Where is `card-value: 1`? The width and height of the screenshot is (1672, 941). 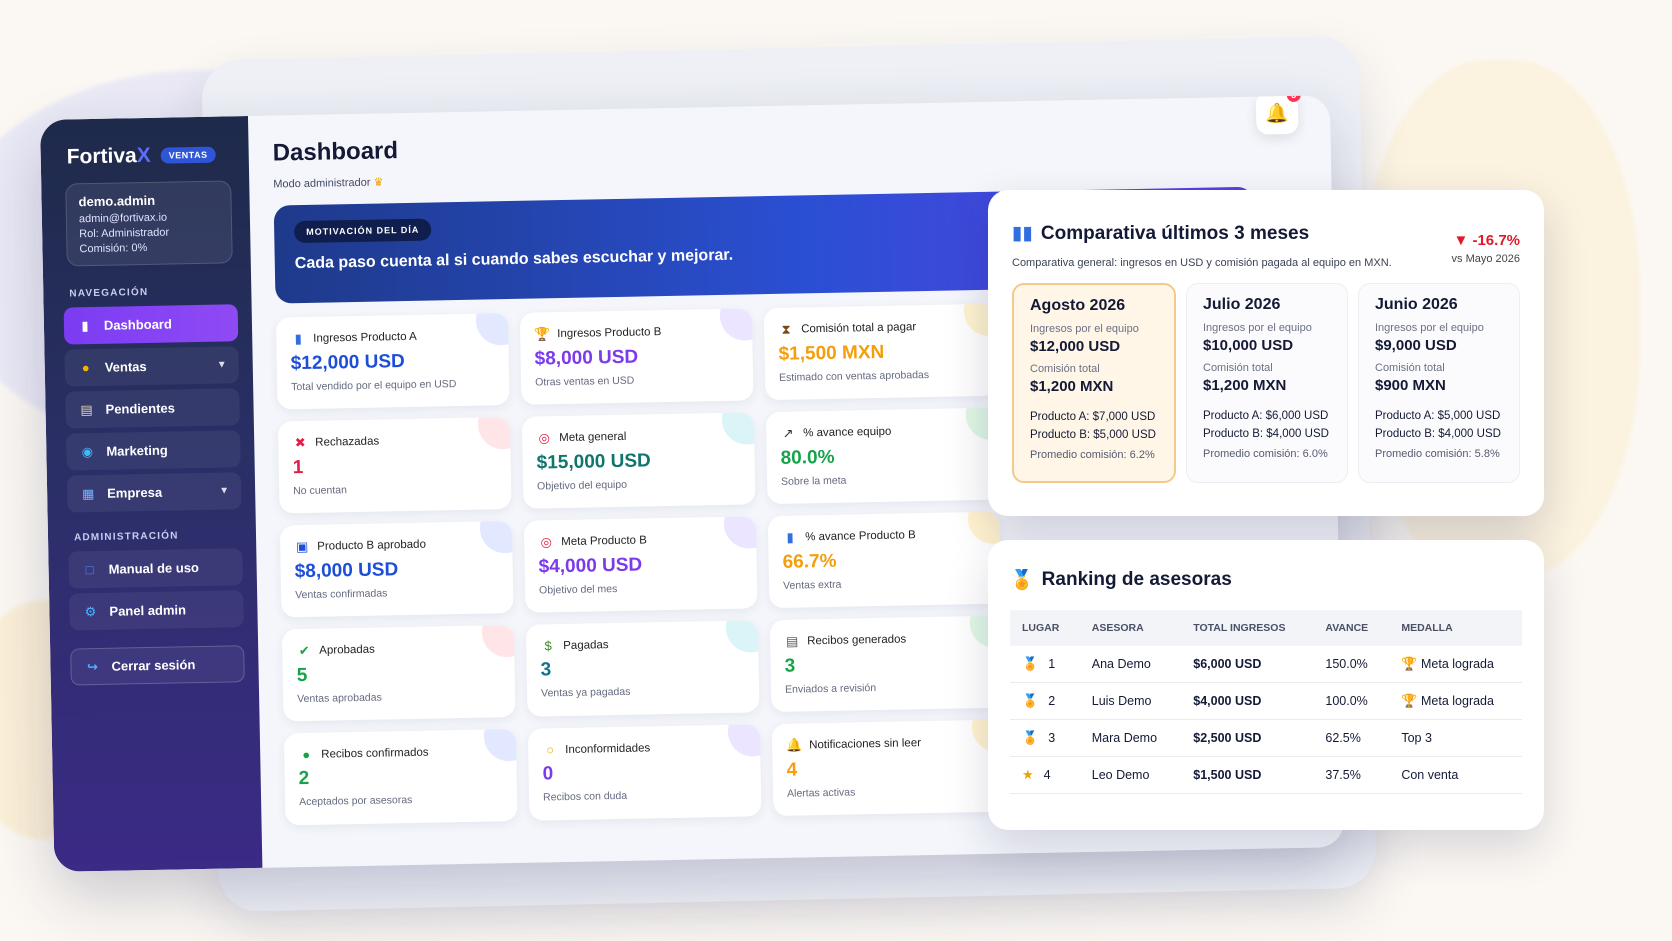
card-value: 1 is located at coordinates (298, 468).